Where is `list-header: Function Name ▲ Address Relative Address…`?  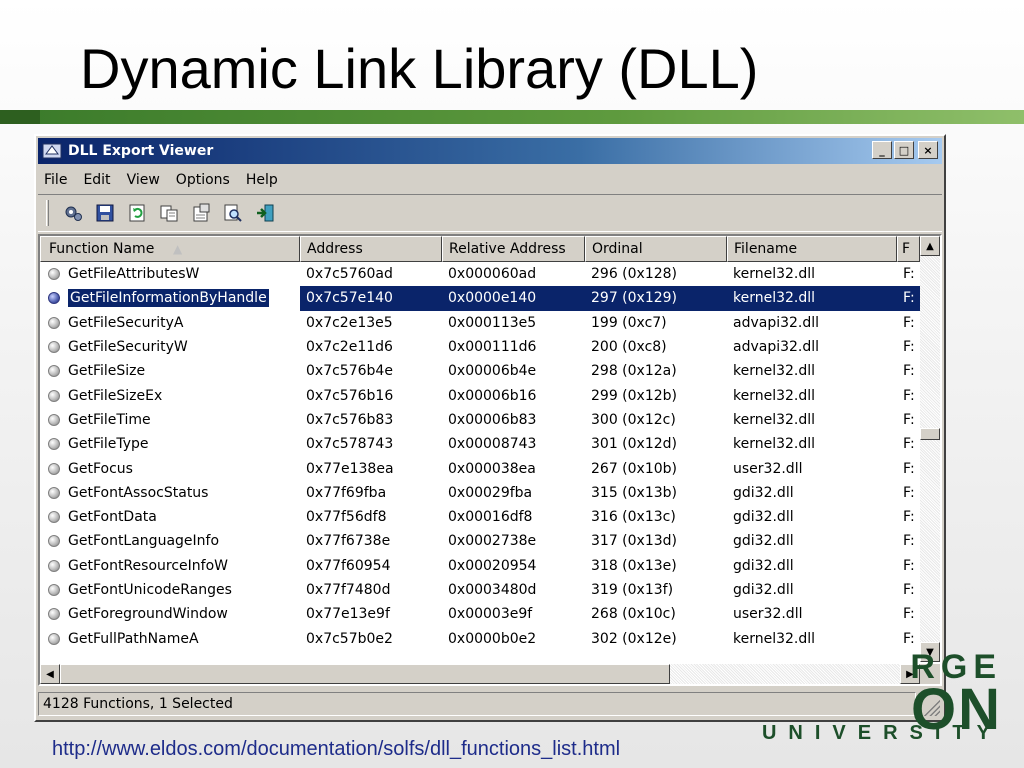 list-header: Function Name ▲ Address Relative Address… is located at coordinates (480, 249).